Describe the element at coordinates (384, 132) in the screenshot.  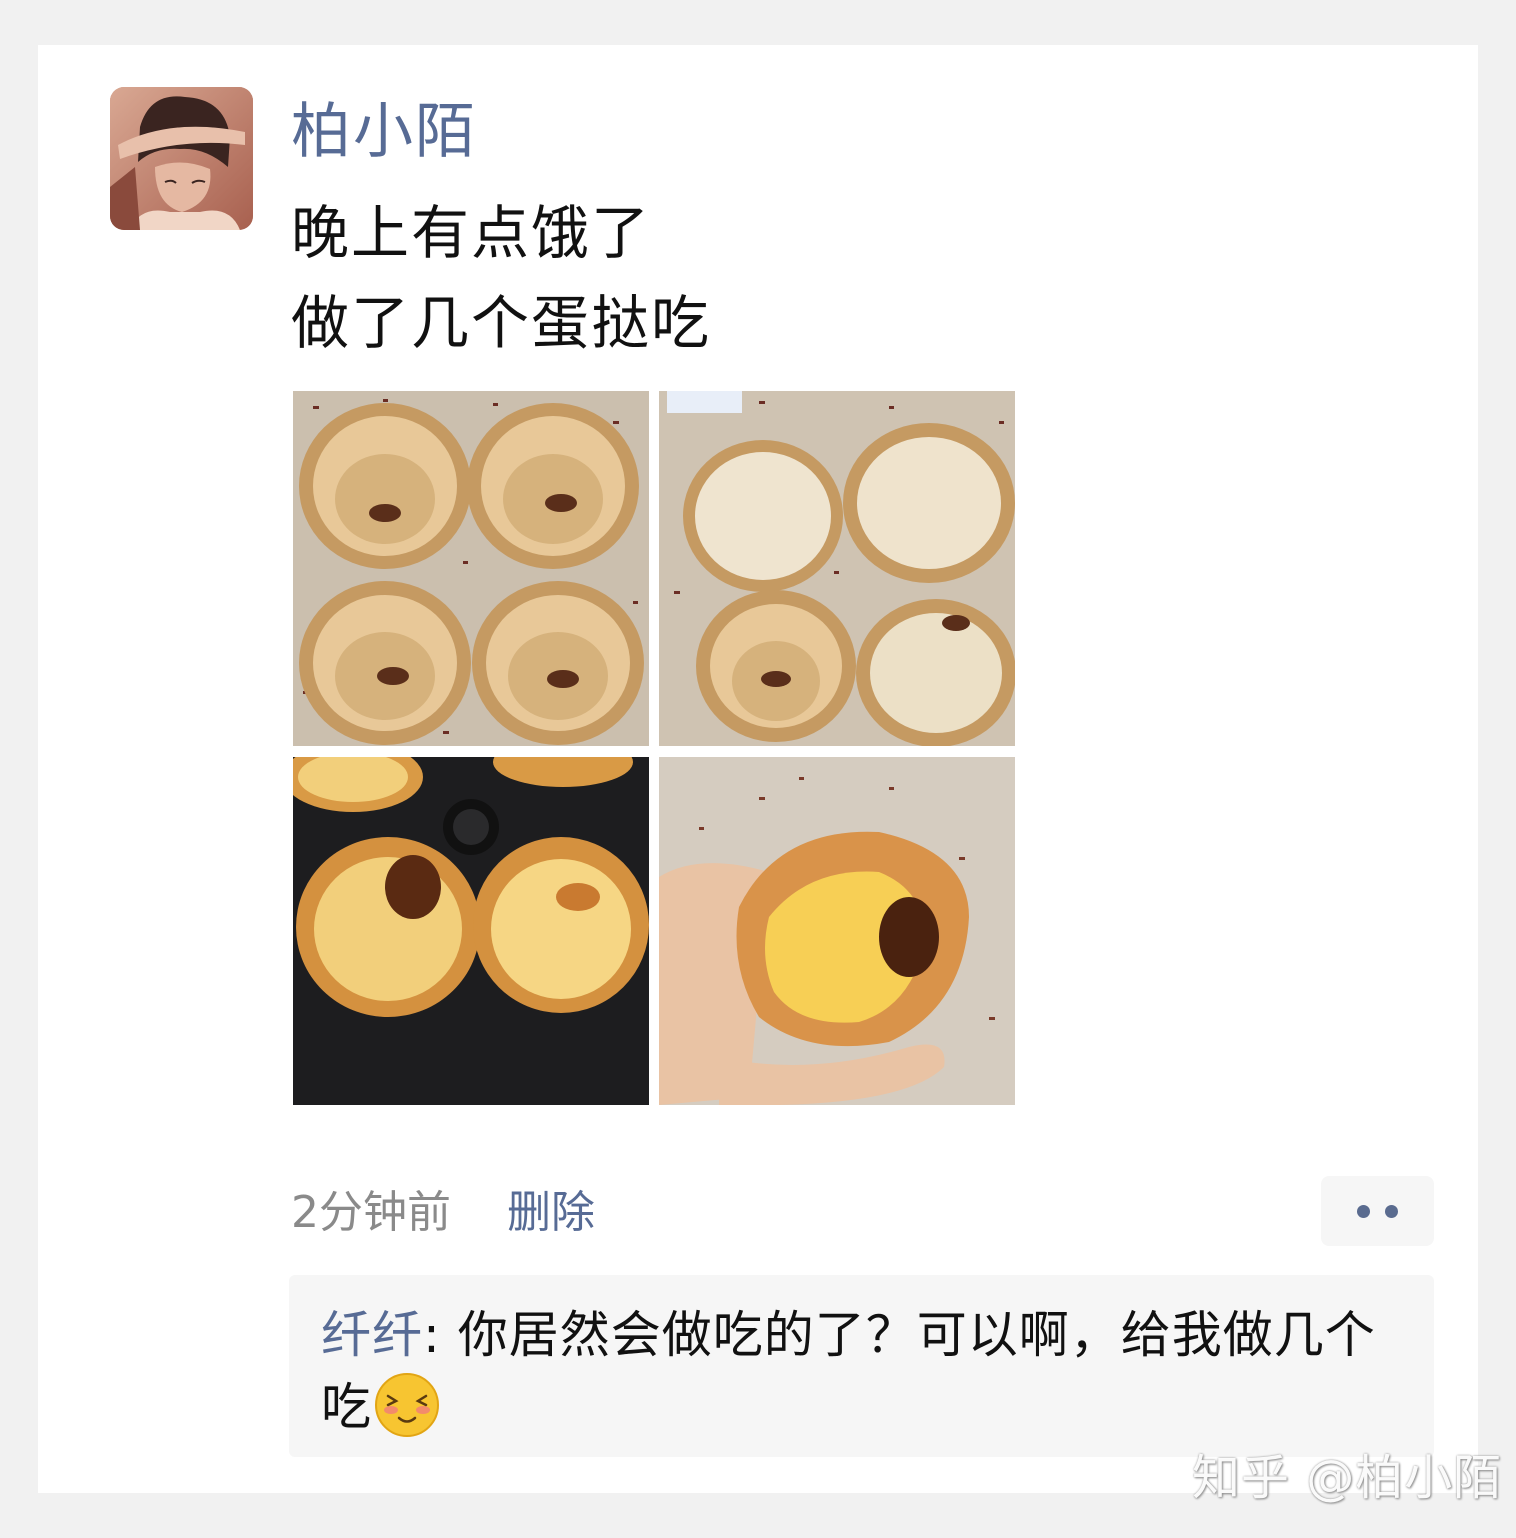
I see `author-name: 柏小陌` at that location.